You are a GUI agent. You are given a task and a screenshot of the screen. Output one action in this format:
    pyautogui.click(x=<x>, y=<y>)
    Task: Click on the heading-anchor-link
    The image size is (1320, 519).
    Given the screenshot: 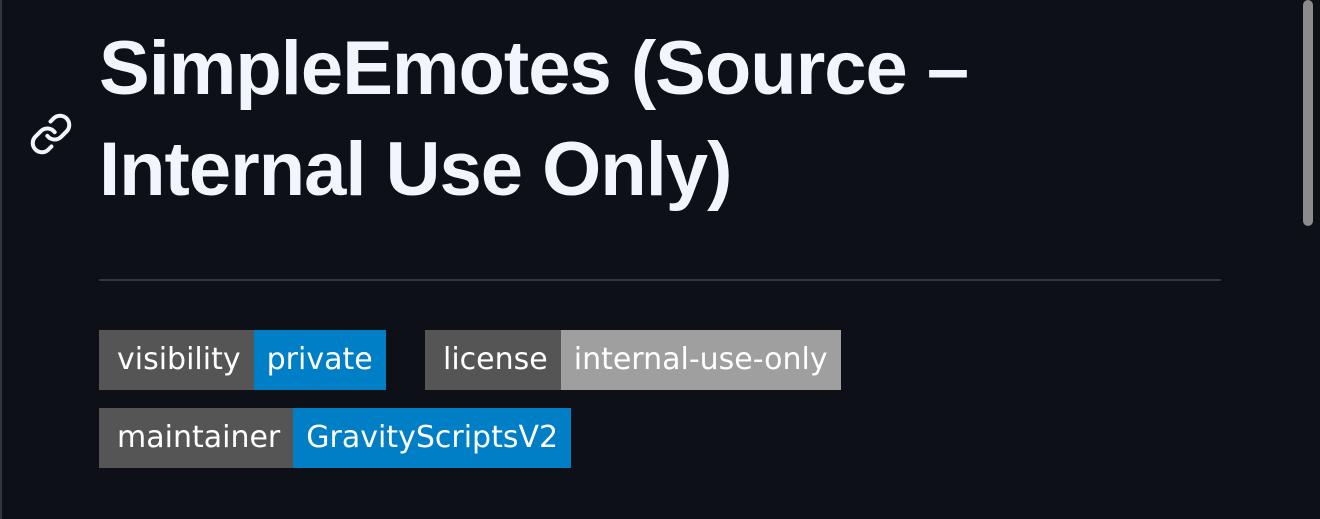 What is the action you would take?
    pyautogui.click(x=51, y=134)
    